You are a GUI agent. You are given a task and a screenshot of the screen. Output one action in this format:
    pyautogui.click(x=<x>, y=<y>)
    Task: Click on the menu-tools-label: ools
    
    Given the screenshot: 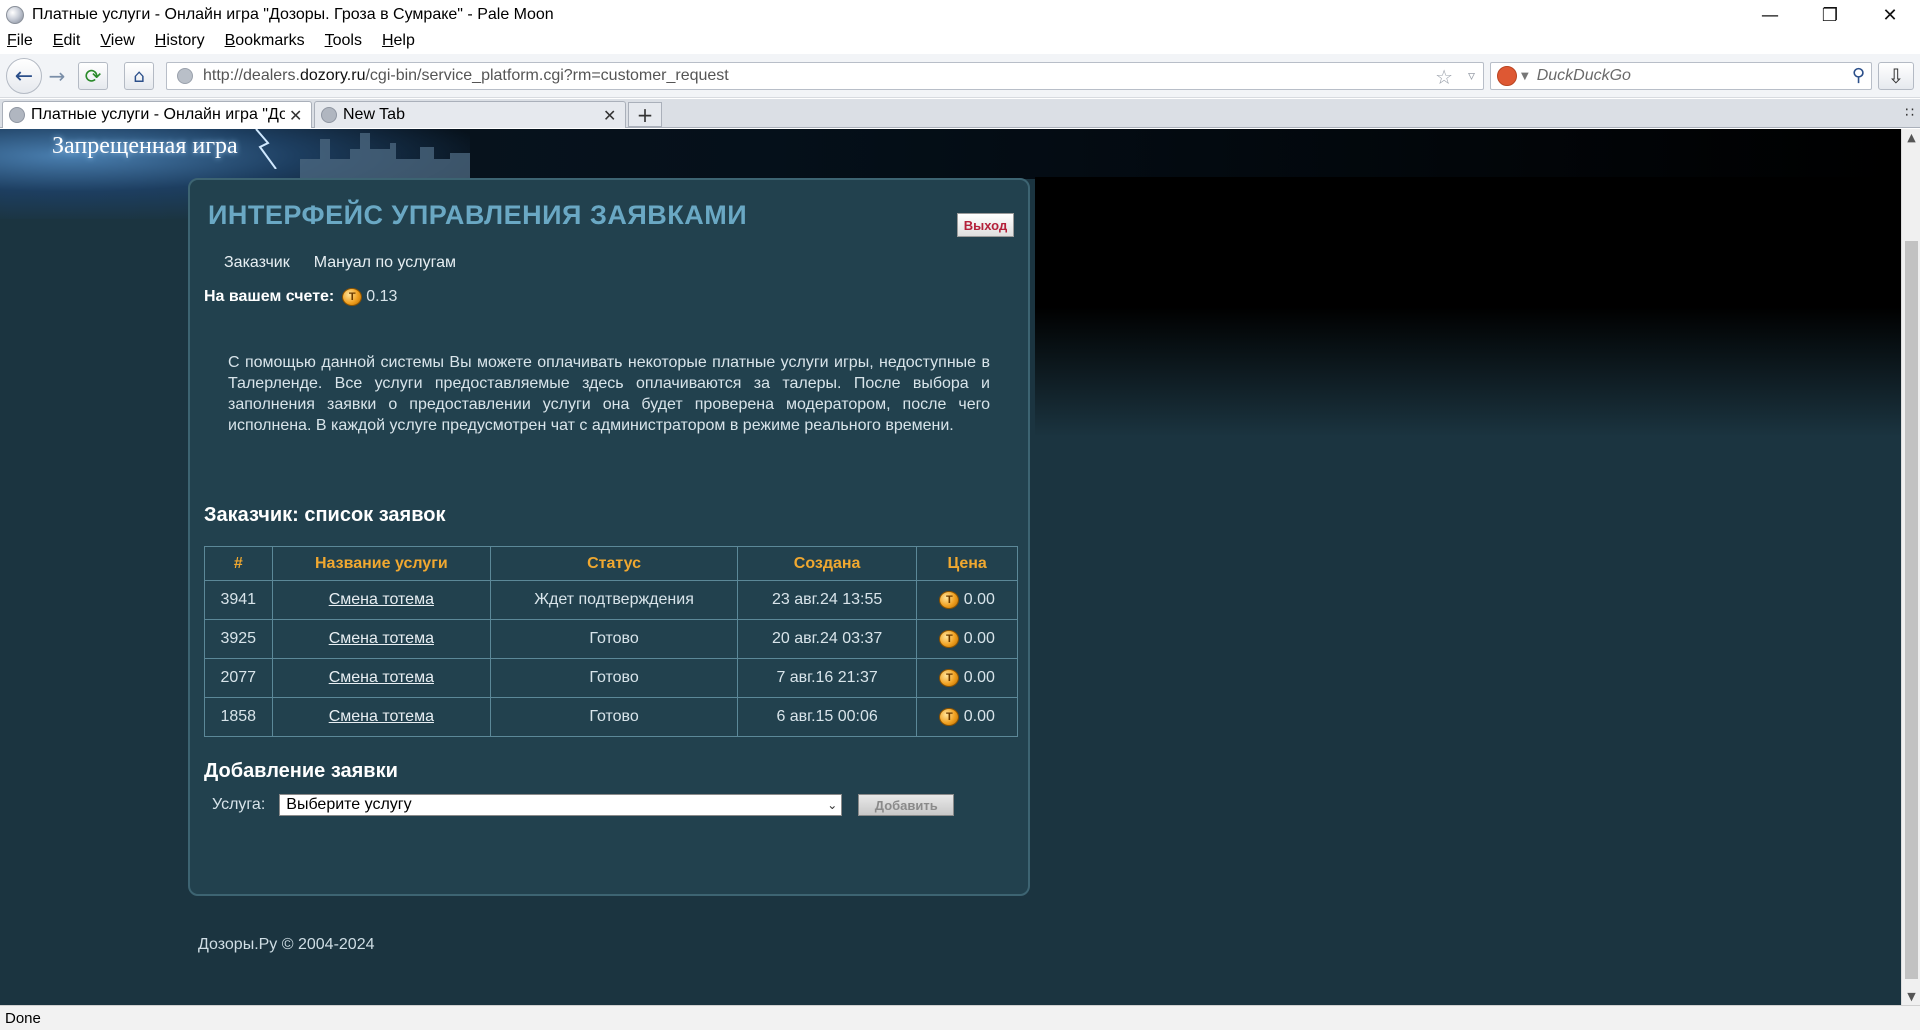 What is the action you would take?
    pyautogui.click(x=347, y=40)
    